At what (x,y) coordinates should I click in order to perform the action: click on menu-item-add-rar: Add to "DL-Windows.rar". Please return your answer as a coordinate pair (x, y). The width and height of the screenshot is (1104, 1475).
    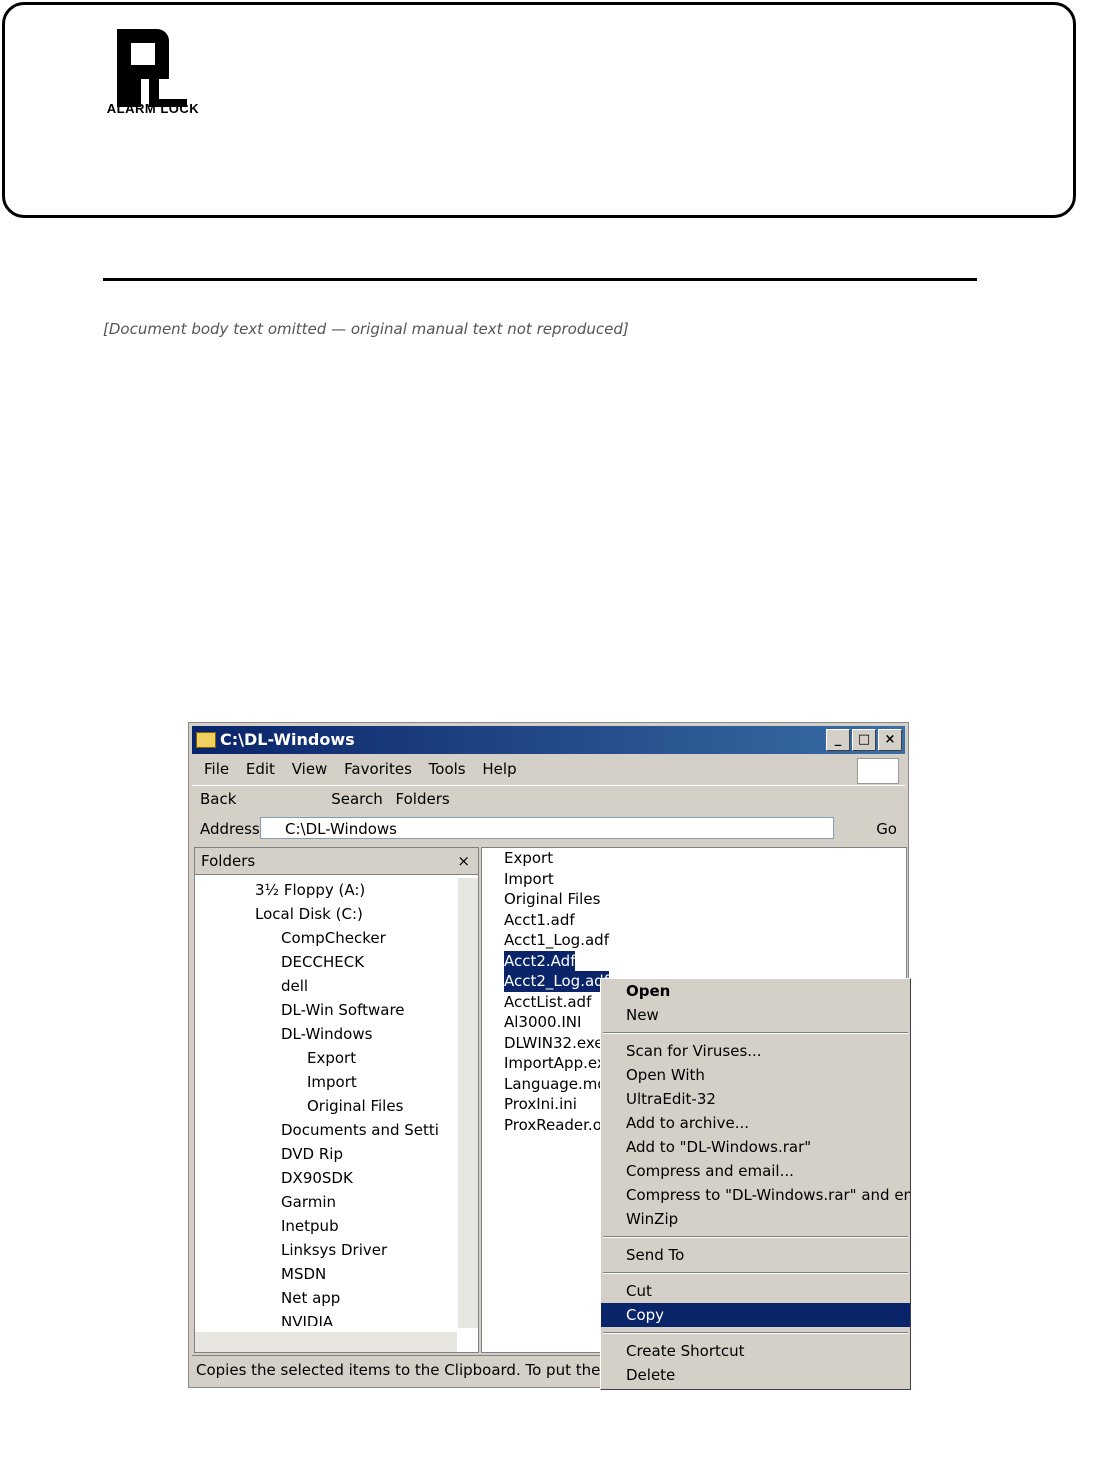
    Looking at the image, I should click on (755, 1147).